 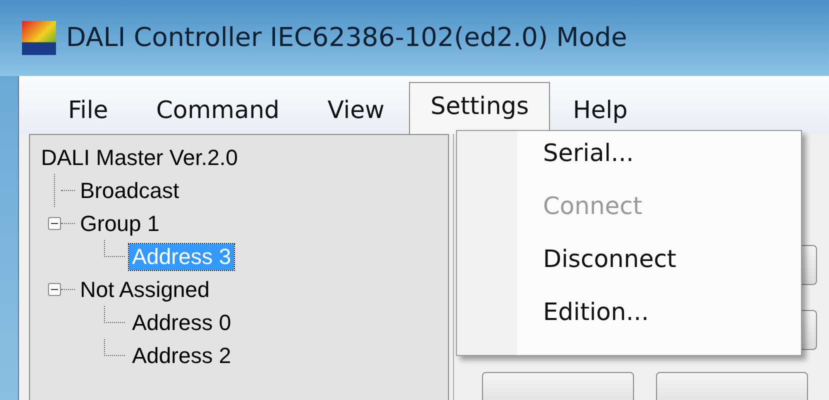 What do you see at coordinates (181, 355) in the screenshot?
I see `tree-item: Address 2` at bounding box center [181, 355].